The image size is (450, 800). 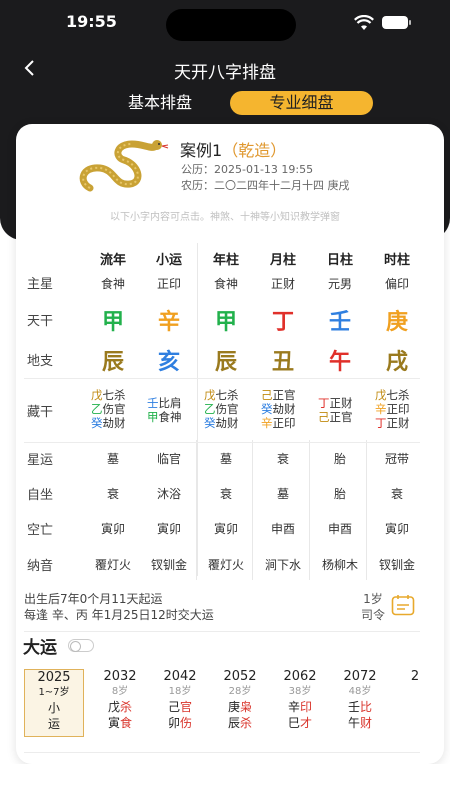 What do you see at coordinates (40, 495) in the screenshot?
I see `row-label: 自坐` at bounding box center [40, 495].